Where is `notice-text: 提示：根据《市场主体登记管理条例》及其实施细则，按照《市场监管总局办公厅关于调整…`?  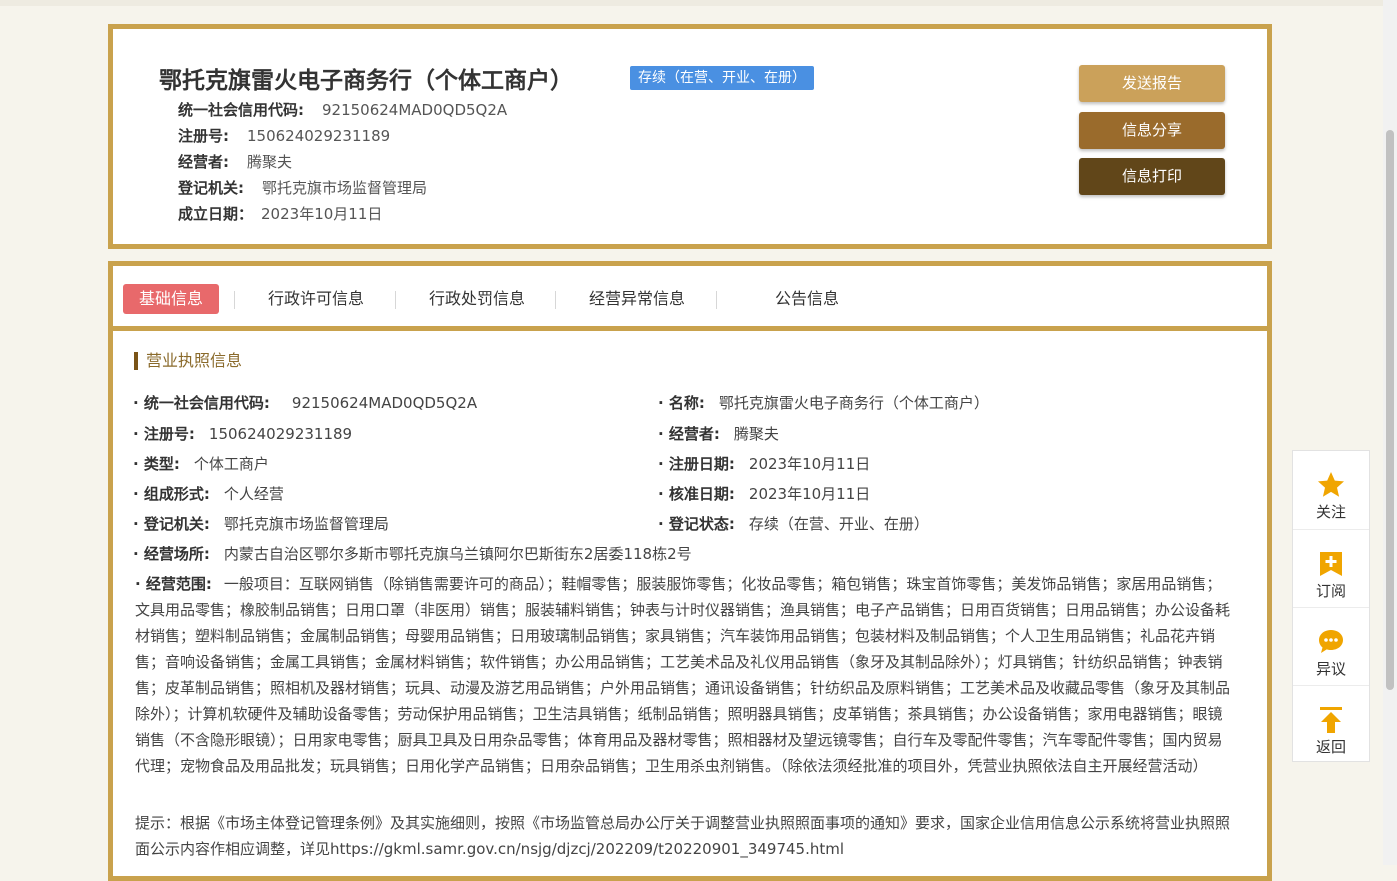
notice-text: 提示：根据《市场主体登记管理条例》及其实施细则，按照《市场监管总局办公厅关于调整… is located at coordinates (683, 836).